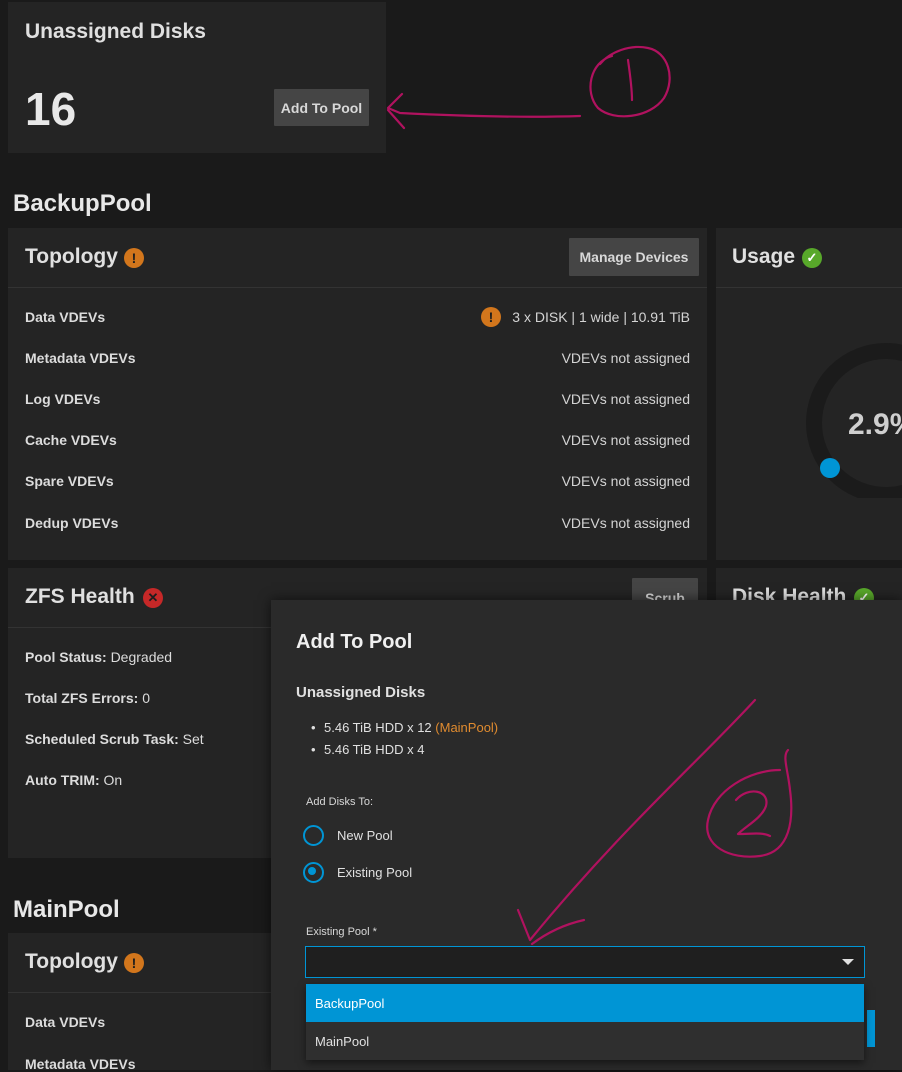 The width and height of the screenshot is (902, 1072). What do you see at coordinates (467, 727) in the screenshot?
I see `disk-item-pool-tag: (MainPool)` at bounding box center [467, 727].